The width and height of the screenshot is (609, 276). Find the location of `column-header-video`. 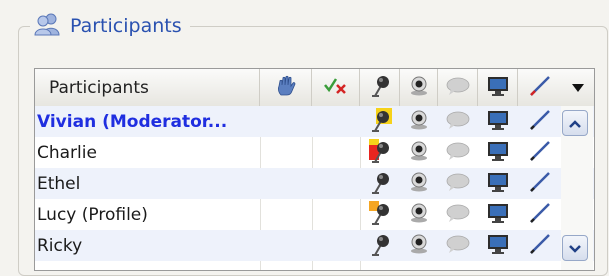

column-header-video is located at coordinates (419, 87).